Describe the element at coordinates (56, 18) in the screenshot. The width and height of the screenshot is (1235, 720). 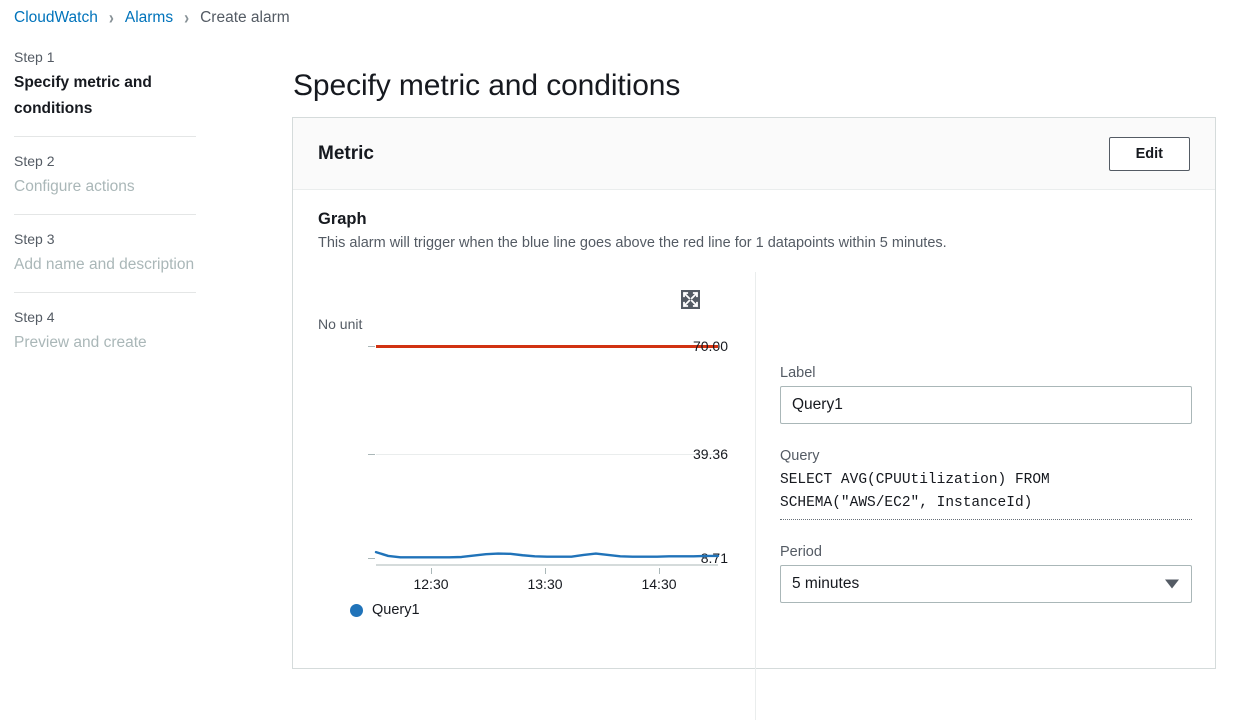
I see `breadcrumb-item-cloudwatch: CloudWatch` at that location.